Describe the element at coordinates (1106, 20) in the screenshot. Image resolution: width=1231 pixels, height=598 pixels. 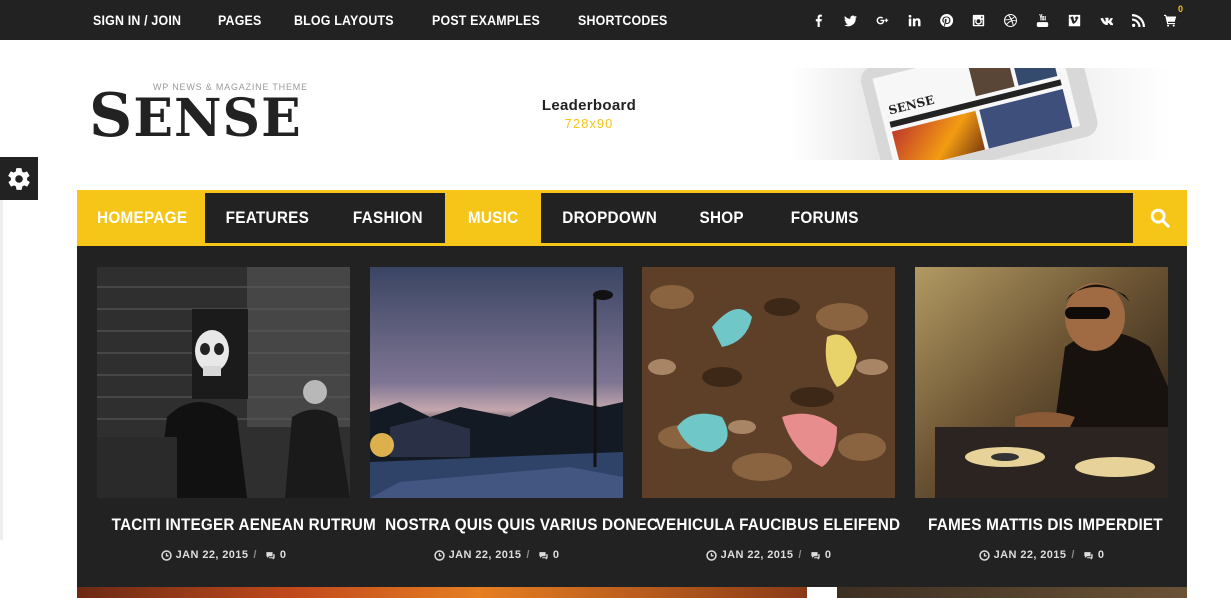
I see `vk-icon` at that location.